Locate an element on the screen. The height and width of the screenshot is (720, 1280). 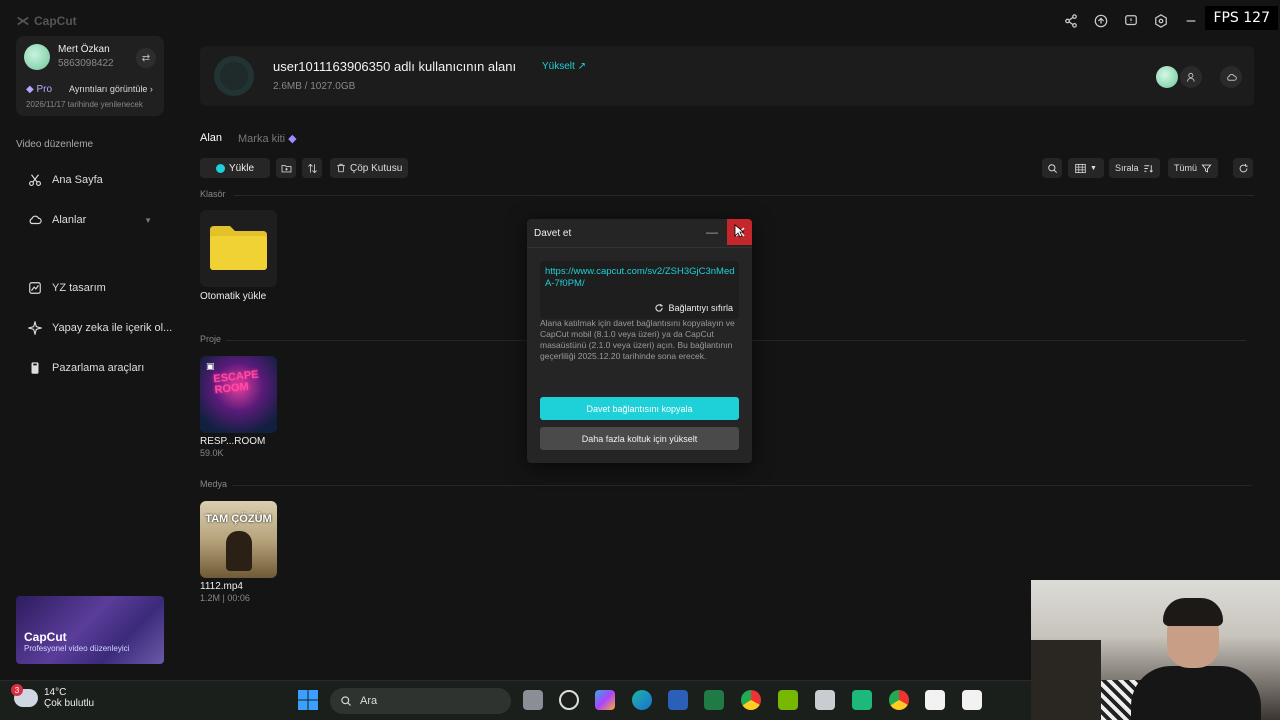
trash-label: Çöp Kutusu is located at coordinates (376, 168).